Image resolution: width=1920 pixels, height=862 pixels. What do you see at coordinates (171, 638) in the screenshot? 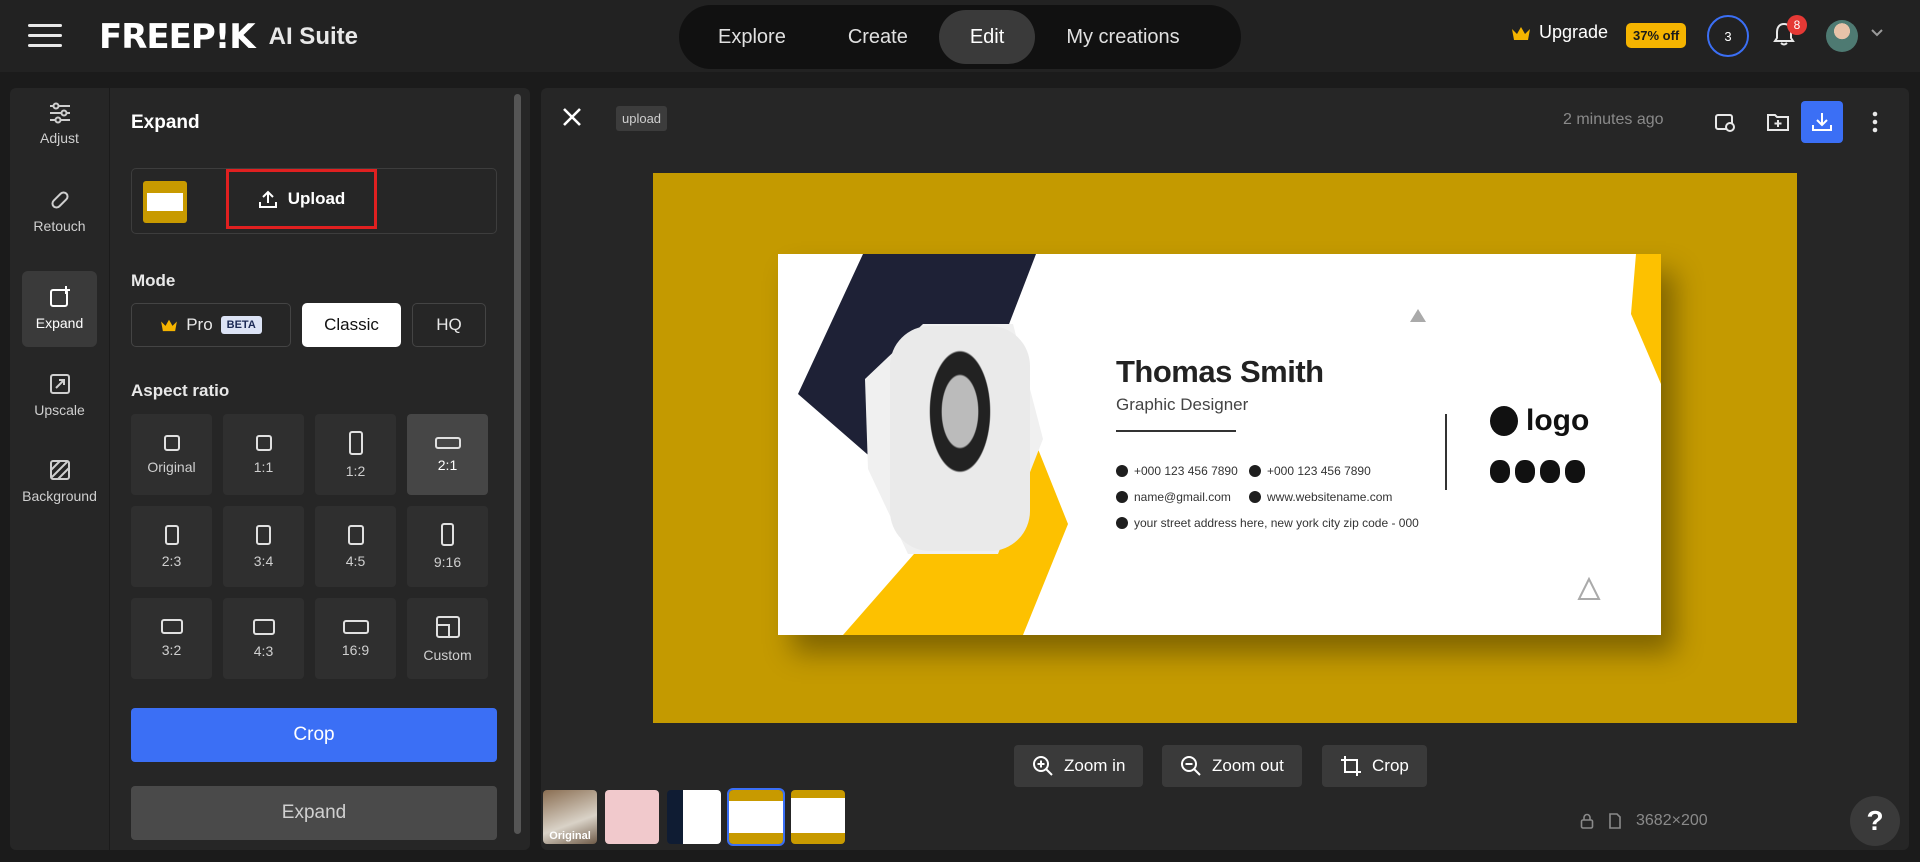
I see `aspect-3-2: 3:2` at bounding box center [171, 638].